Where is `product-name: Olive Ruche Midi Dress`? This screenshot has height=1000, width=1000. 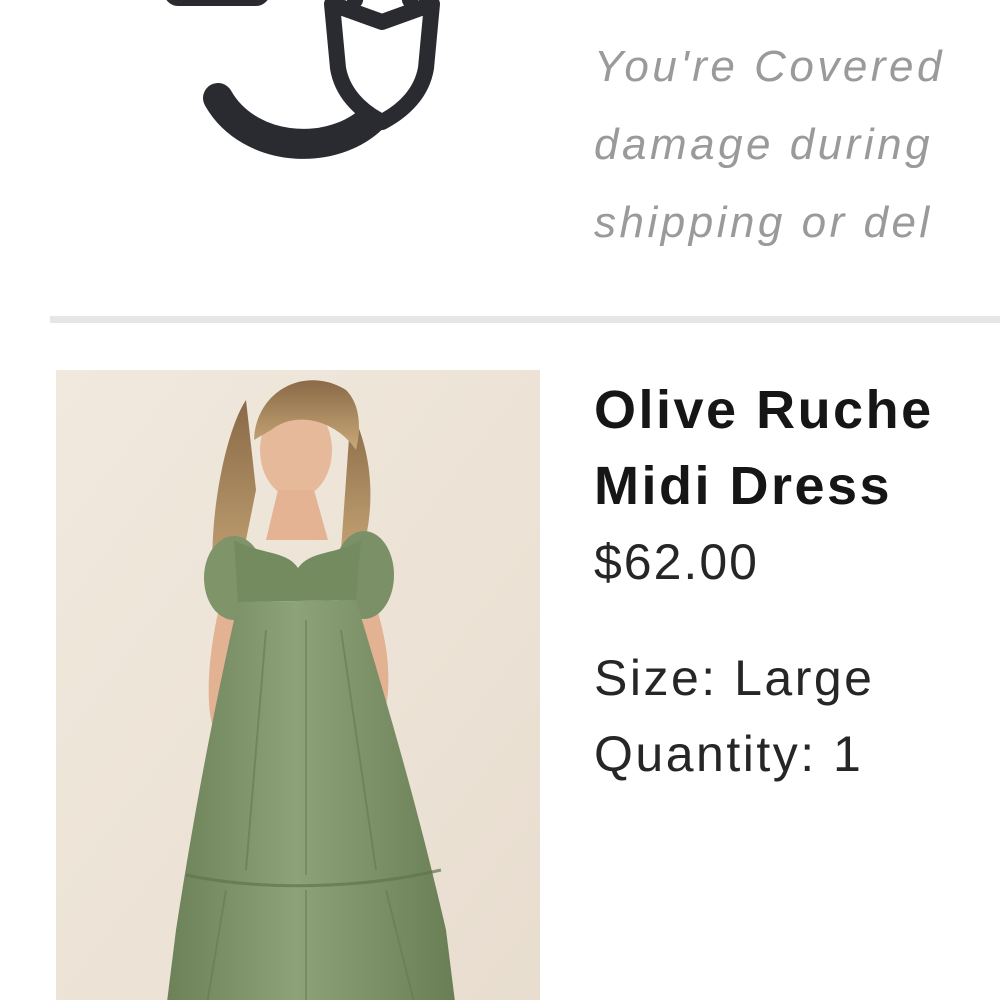
product-name: Olive Ruche Midi Dress is located at coordinates (797, 448).